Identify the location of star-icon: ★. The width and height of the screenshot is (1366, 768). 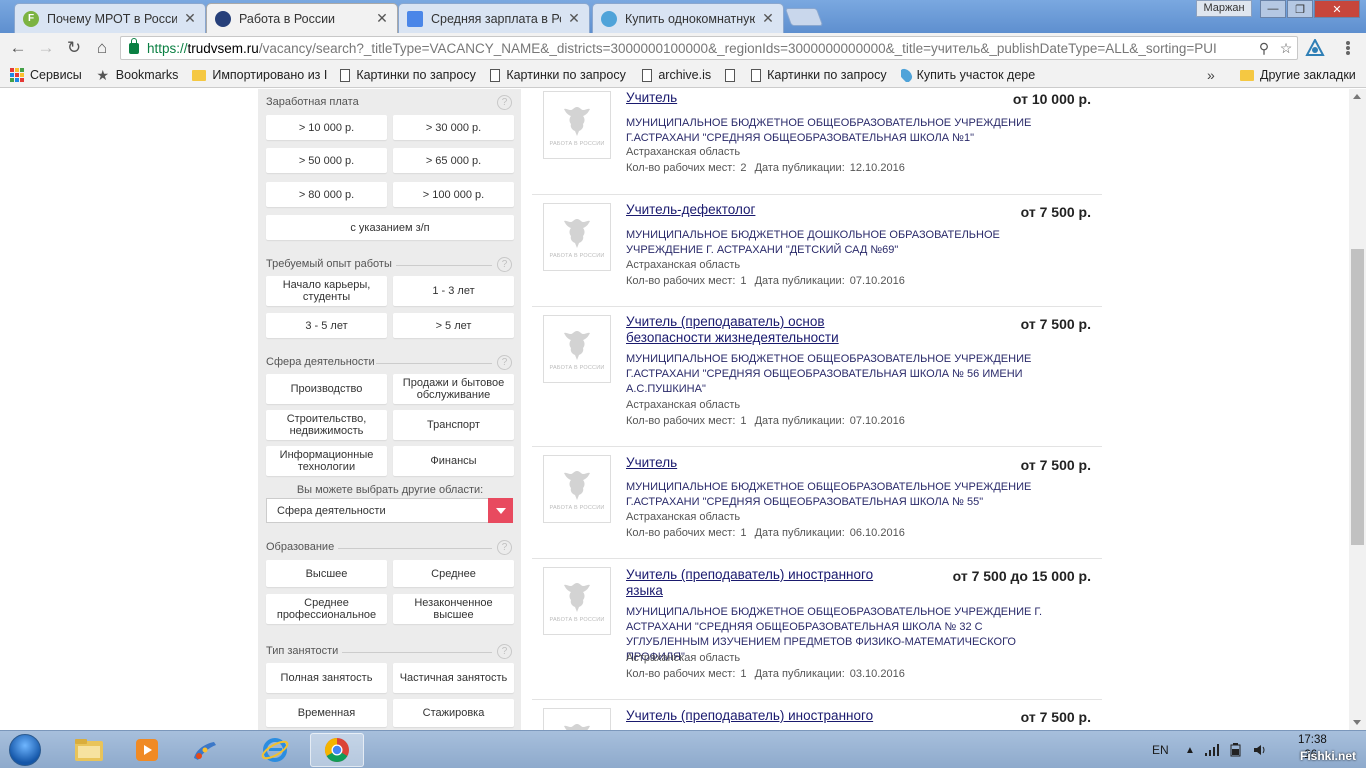
(103, 75).